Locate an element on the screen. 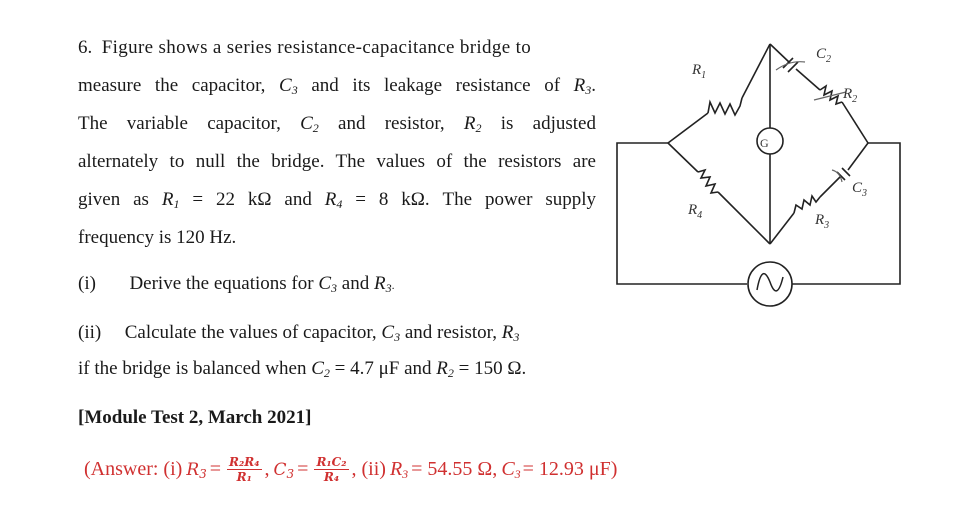 The height and width of the screenshot is (505, 972). resistor-r3 is located at coordinates (807, 203).